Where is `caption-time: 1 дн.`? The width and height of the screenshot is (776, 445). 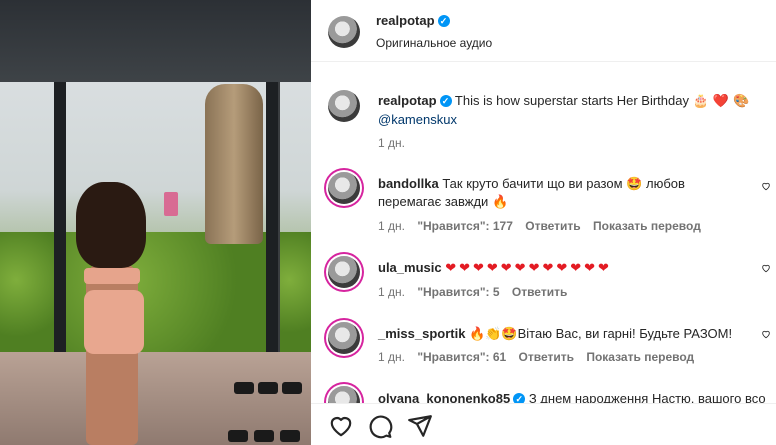 caption-time: 1 дн. is located at coordinates (391, 143).